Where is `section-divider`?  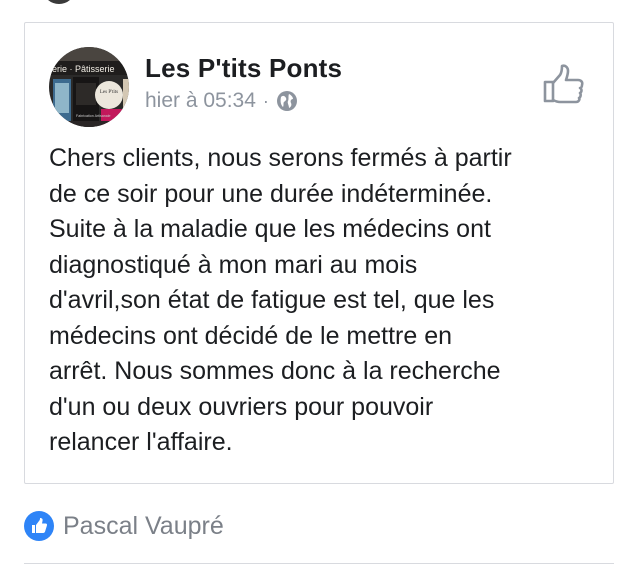 section-divider is located at coordinates (319, 563).